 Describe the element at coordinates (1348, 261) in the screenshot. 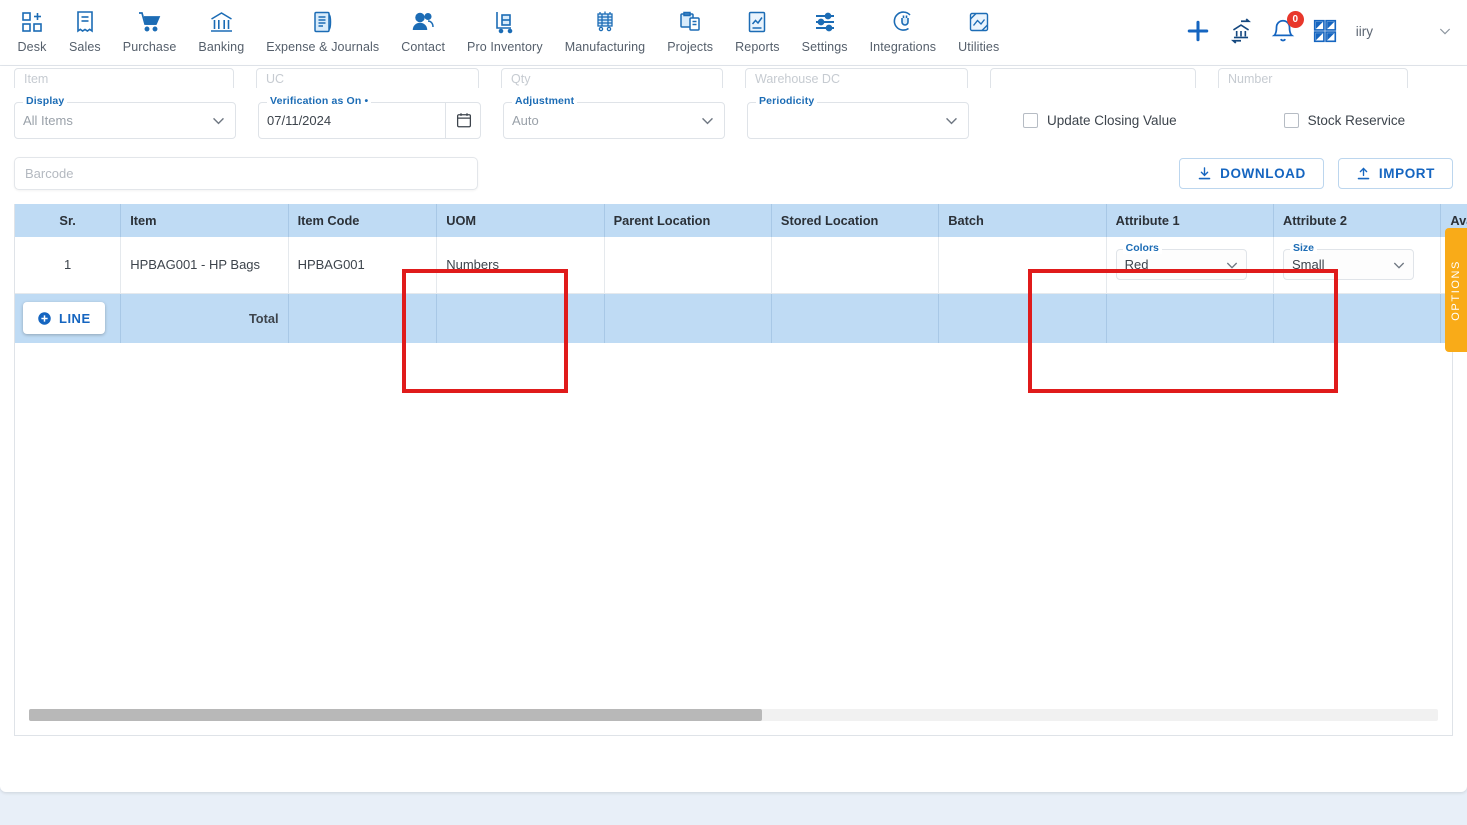

I see `attribute-2-size-select: Size Small` at that location.